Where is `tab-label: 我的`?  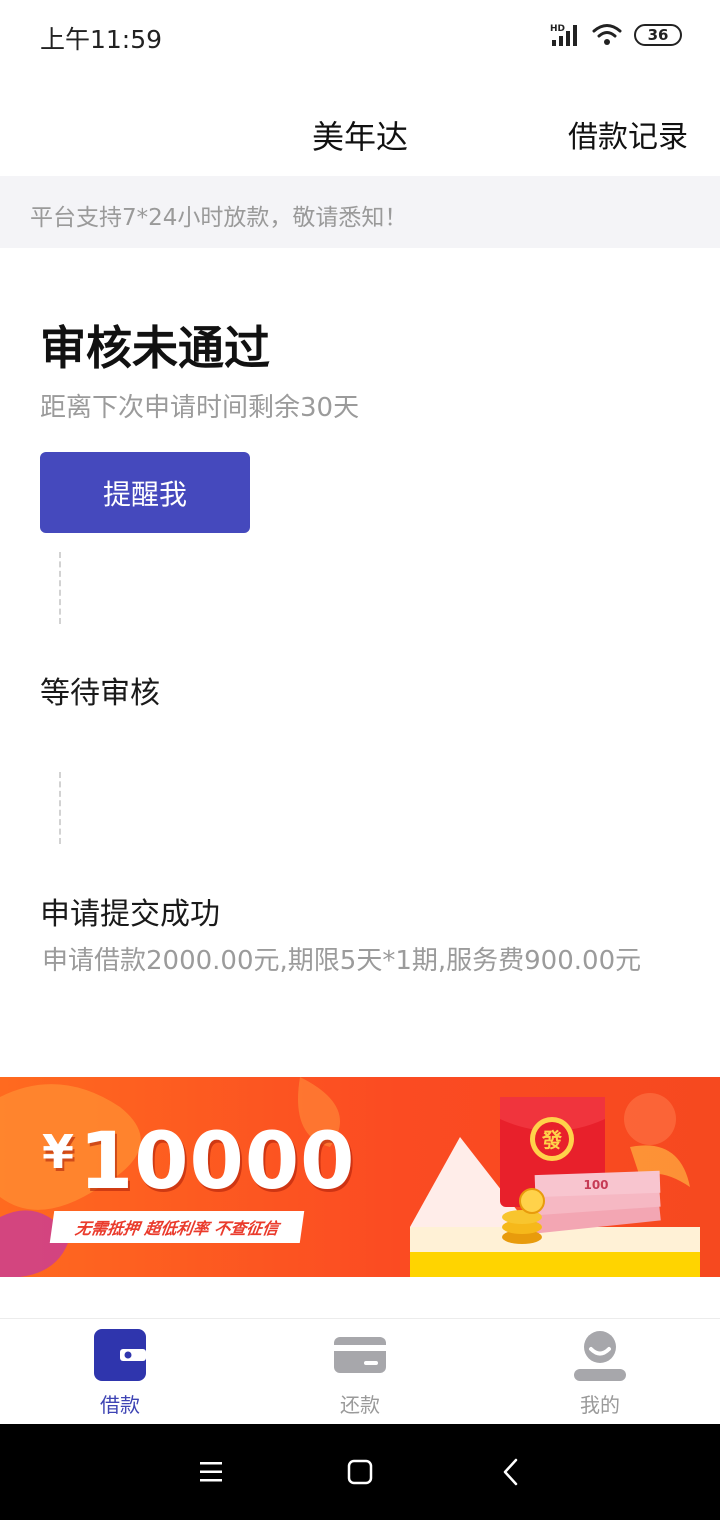 tab-label: 我的 is located at coordinates (600, 1405).